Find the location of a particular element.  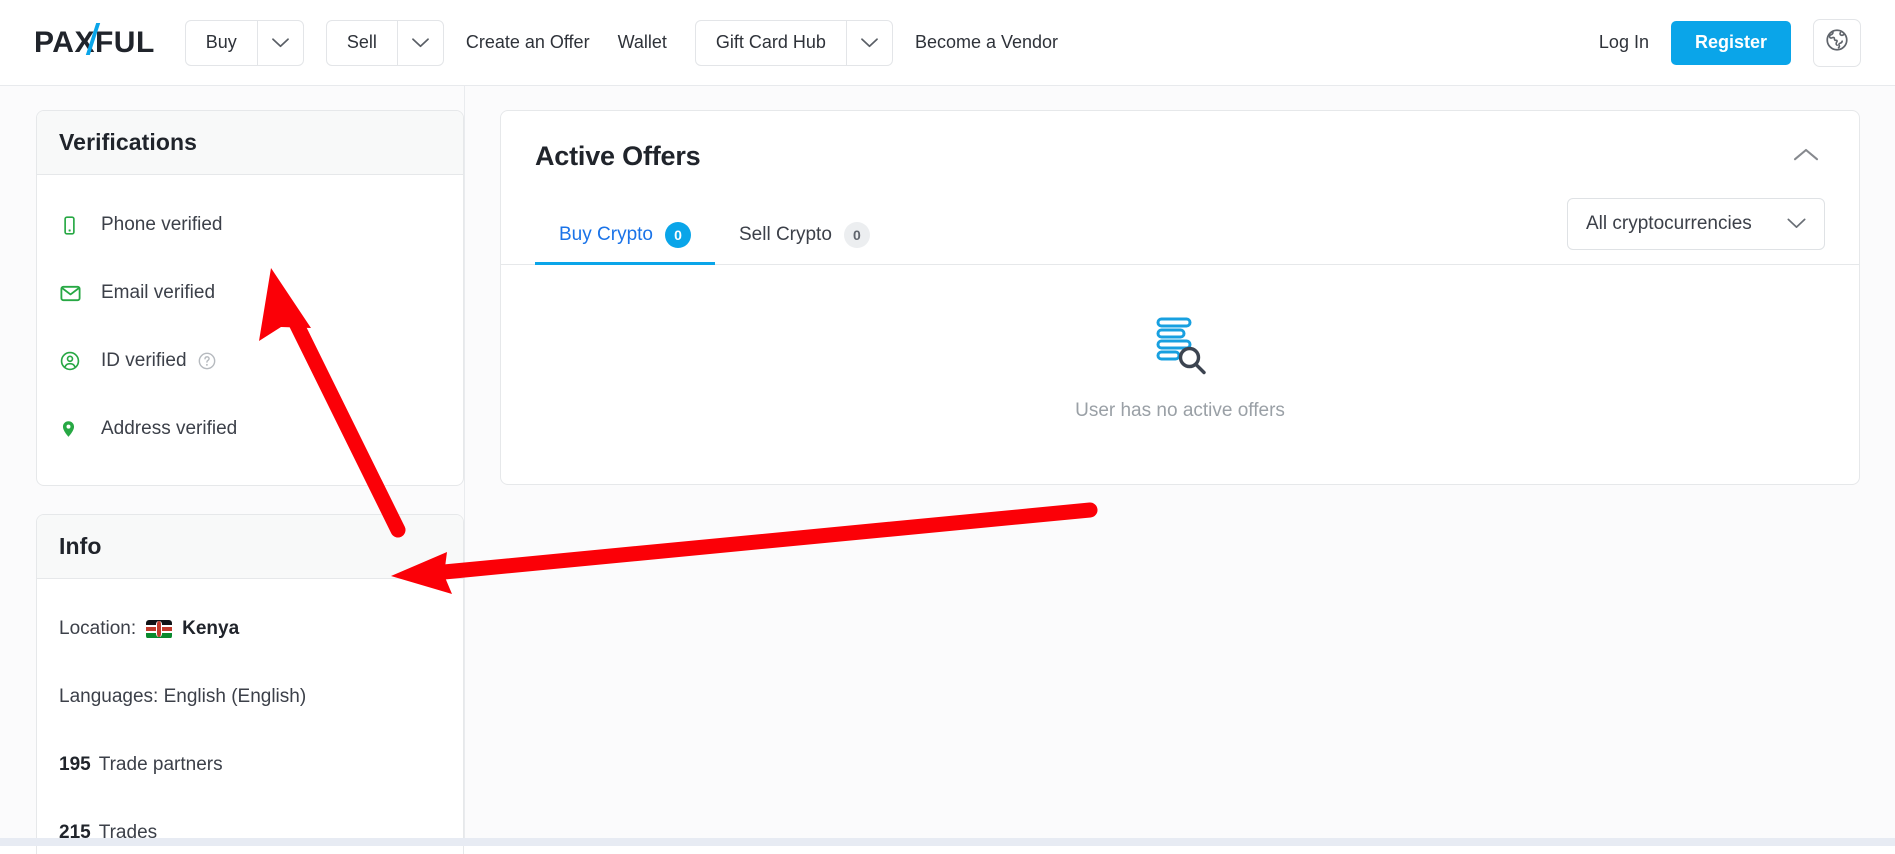

sell-button-label: Sell is located at coordinates (362, 43).